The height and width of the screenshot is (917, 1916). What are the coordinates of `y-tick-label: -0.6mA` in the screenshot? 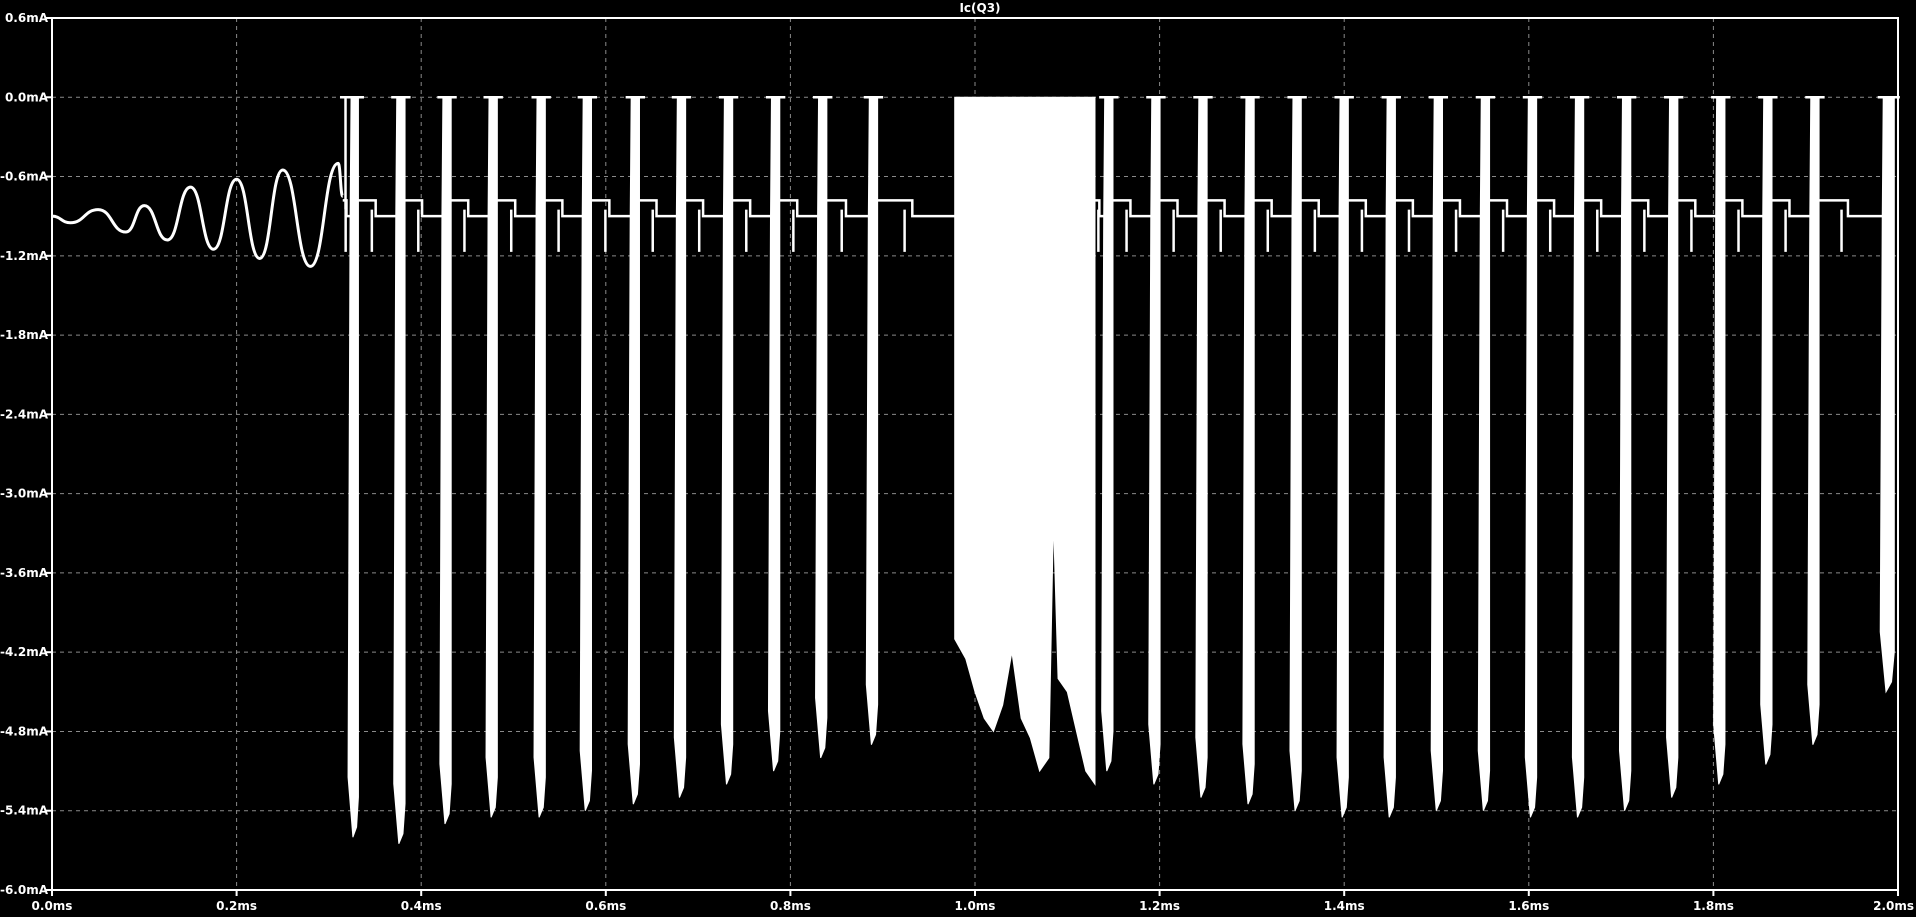 It's located at (24, 177).